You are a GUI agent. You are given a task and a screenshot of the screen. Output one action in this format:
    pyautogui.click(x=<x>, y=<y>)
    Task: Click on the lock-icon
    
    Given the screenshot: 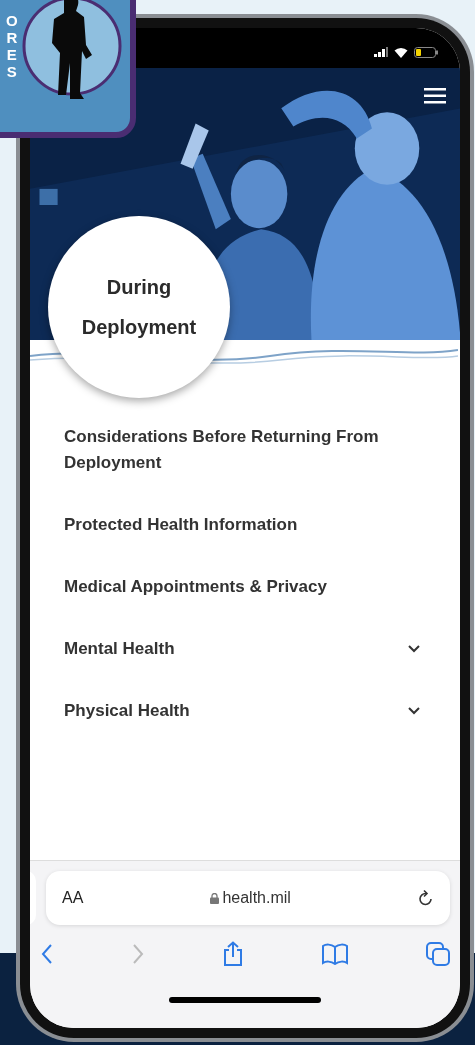 What is the action you would take?
    pyautogui.click(x=215, y=898)
    